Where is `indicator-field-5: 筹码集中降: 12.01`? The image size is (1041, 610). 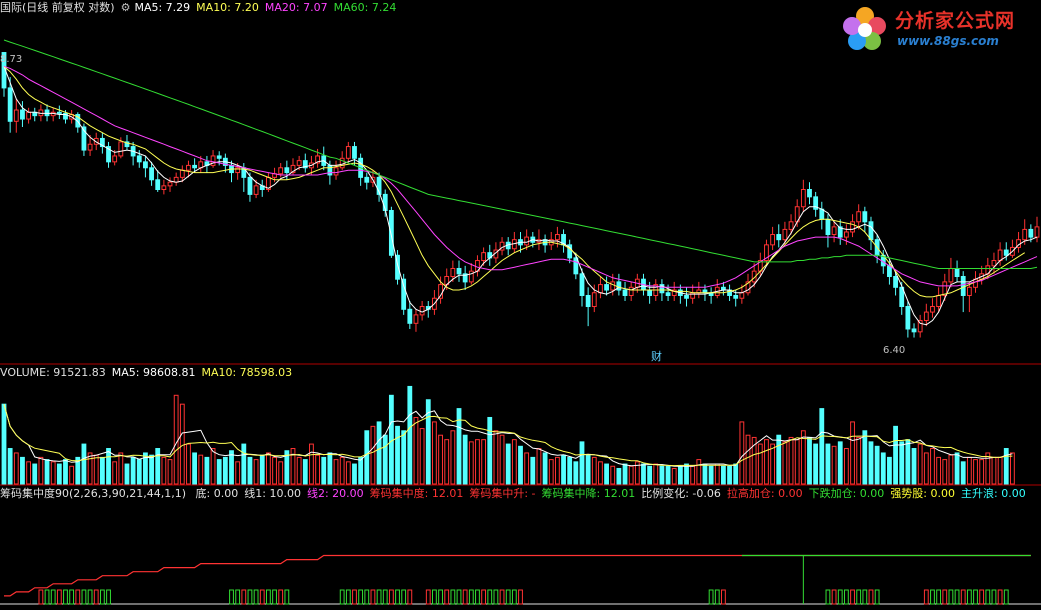
indicator-field-5: 筹码集中降: 12.01 is located at coordinates (588, 493).